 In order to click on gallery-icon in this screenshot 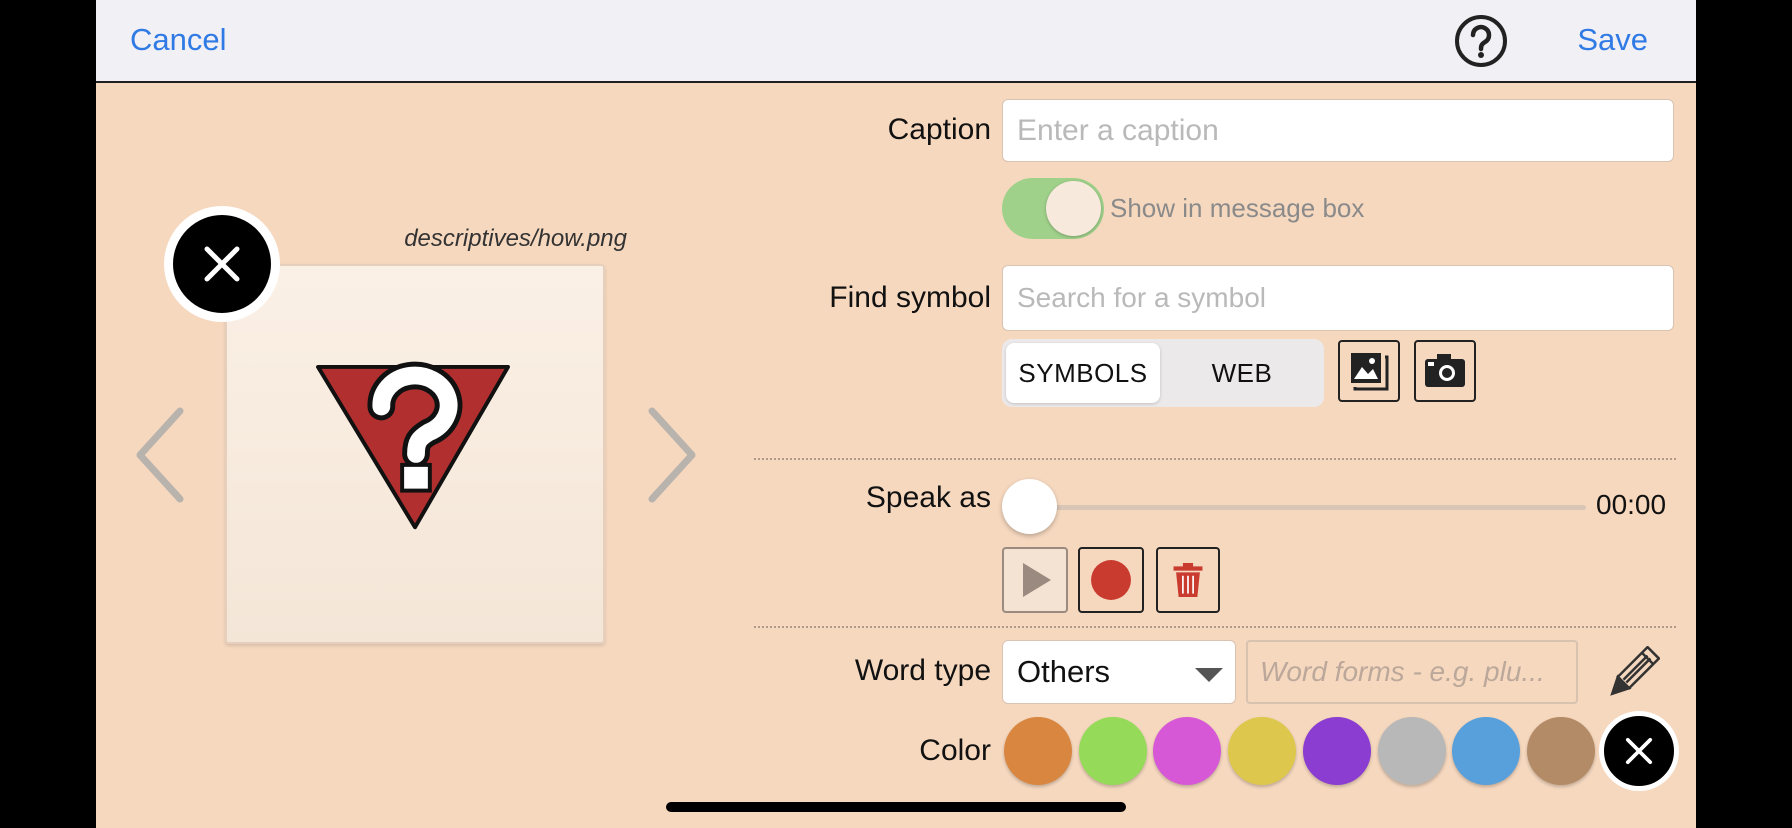, I will do `click(1370, 372)`.